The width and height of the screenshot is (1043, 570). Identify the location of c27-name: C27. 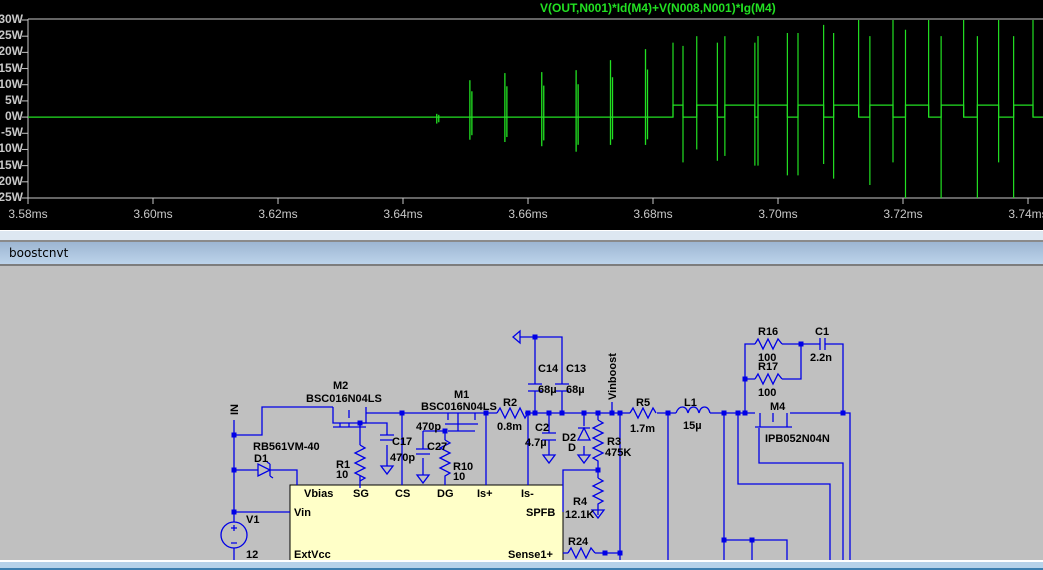
(437, 447).